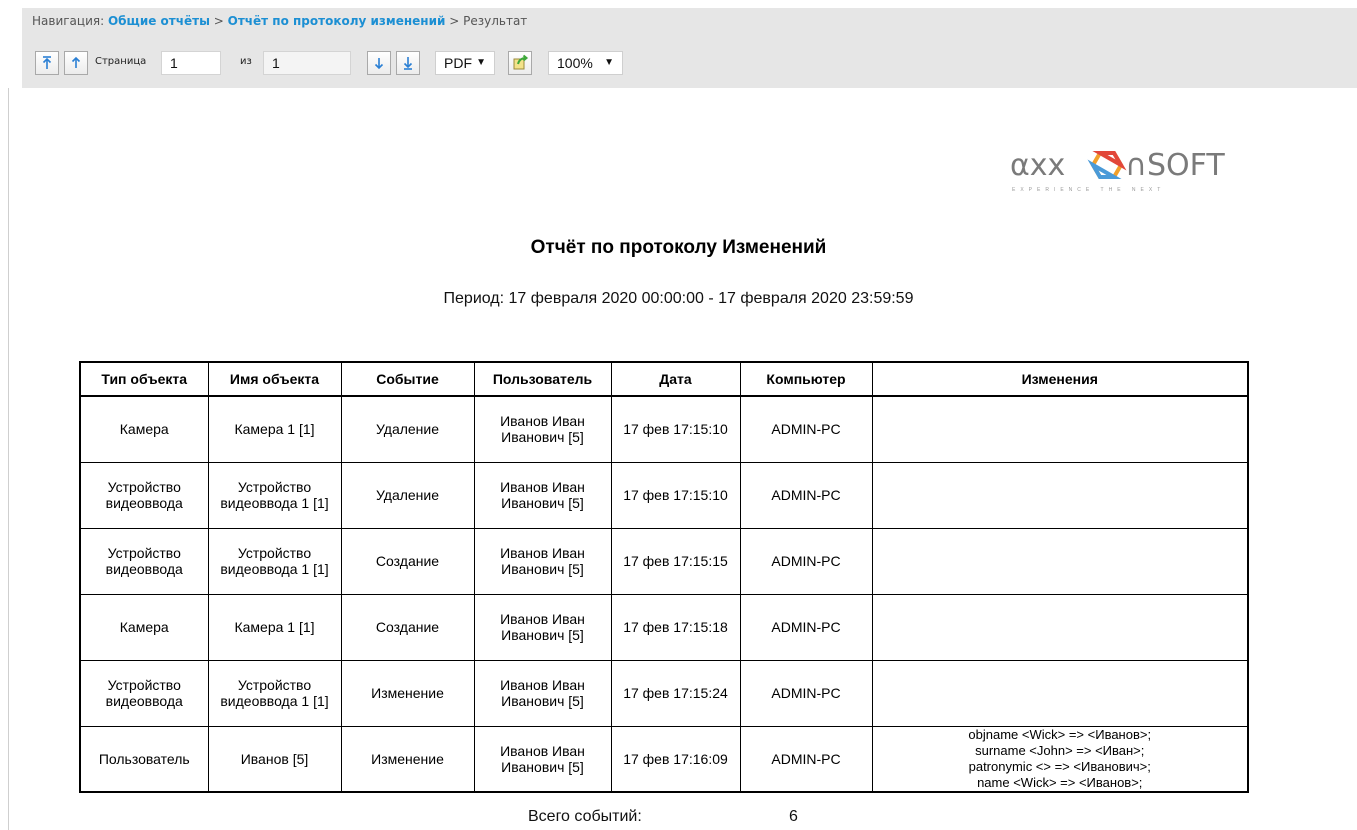 The height and width of the screenshot is (830, 1357). I want to click on page-label: Страница, so click(121, 61).